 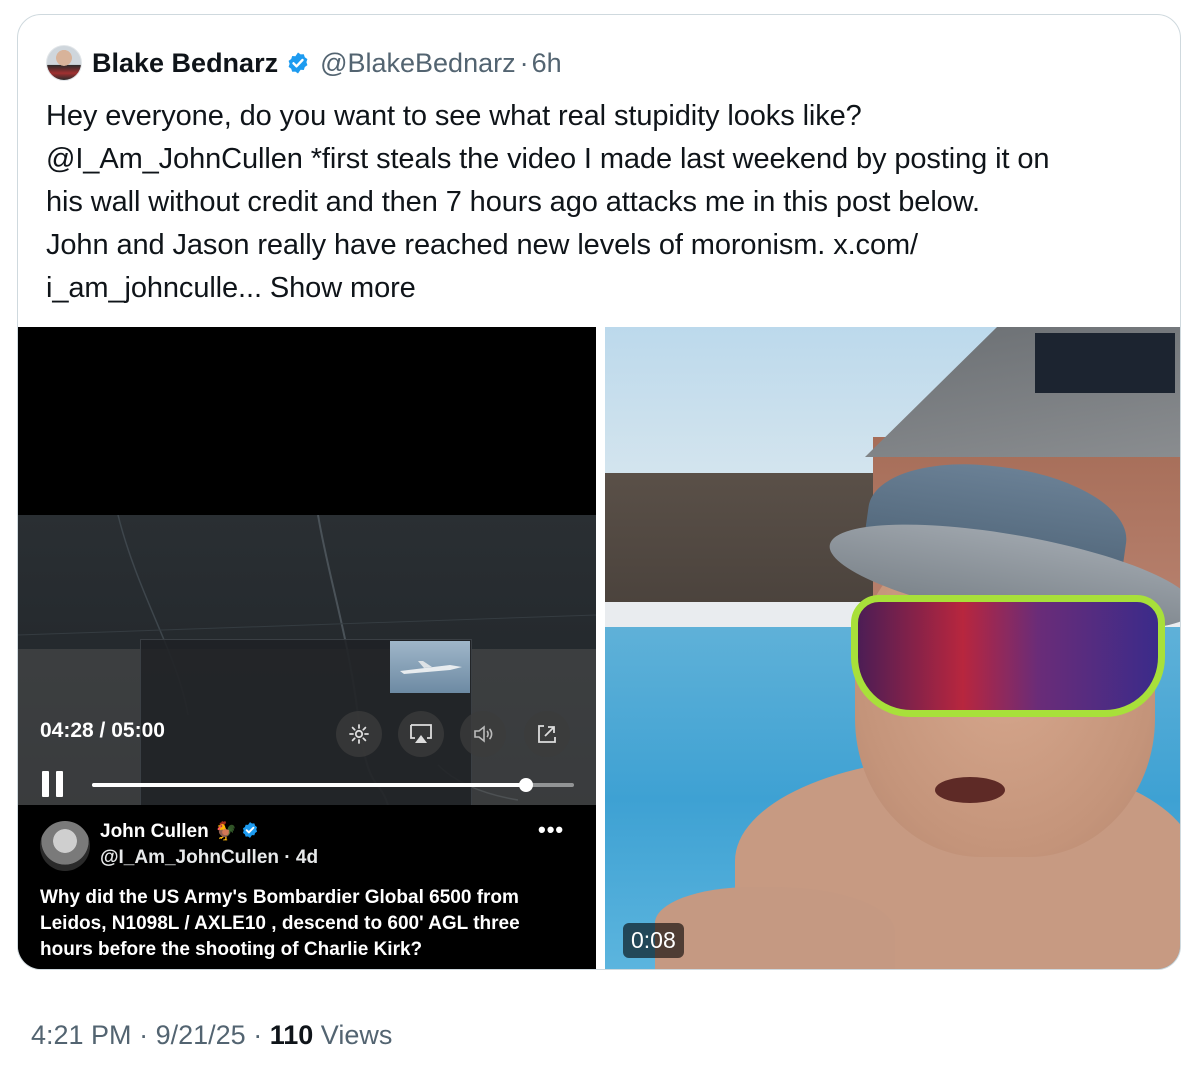 I want to click on mouth, so click(x=970, y=790).